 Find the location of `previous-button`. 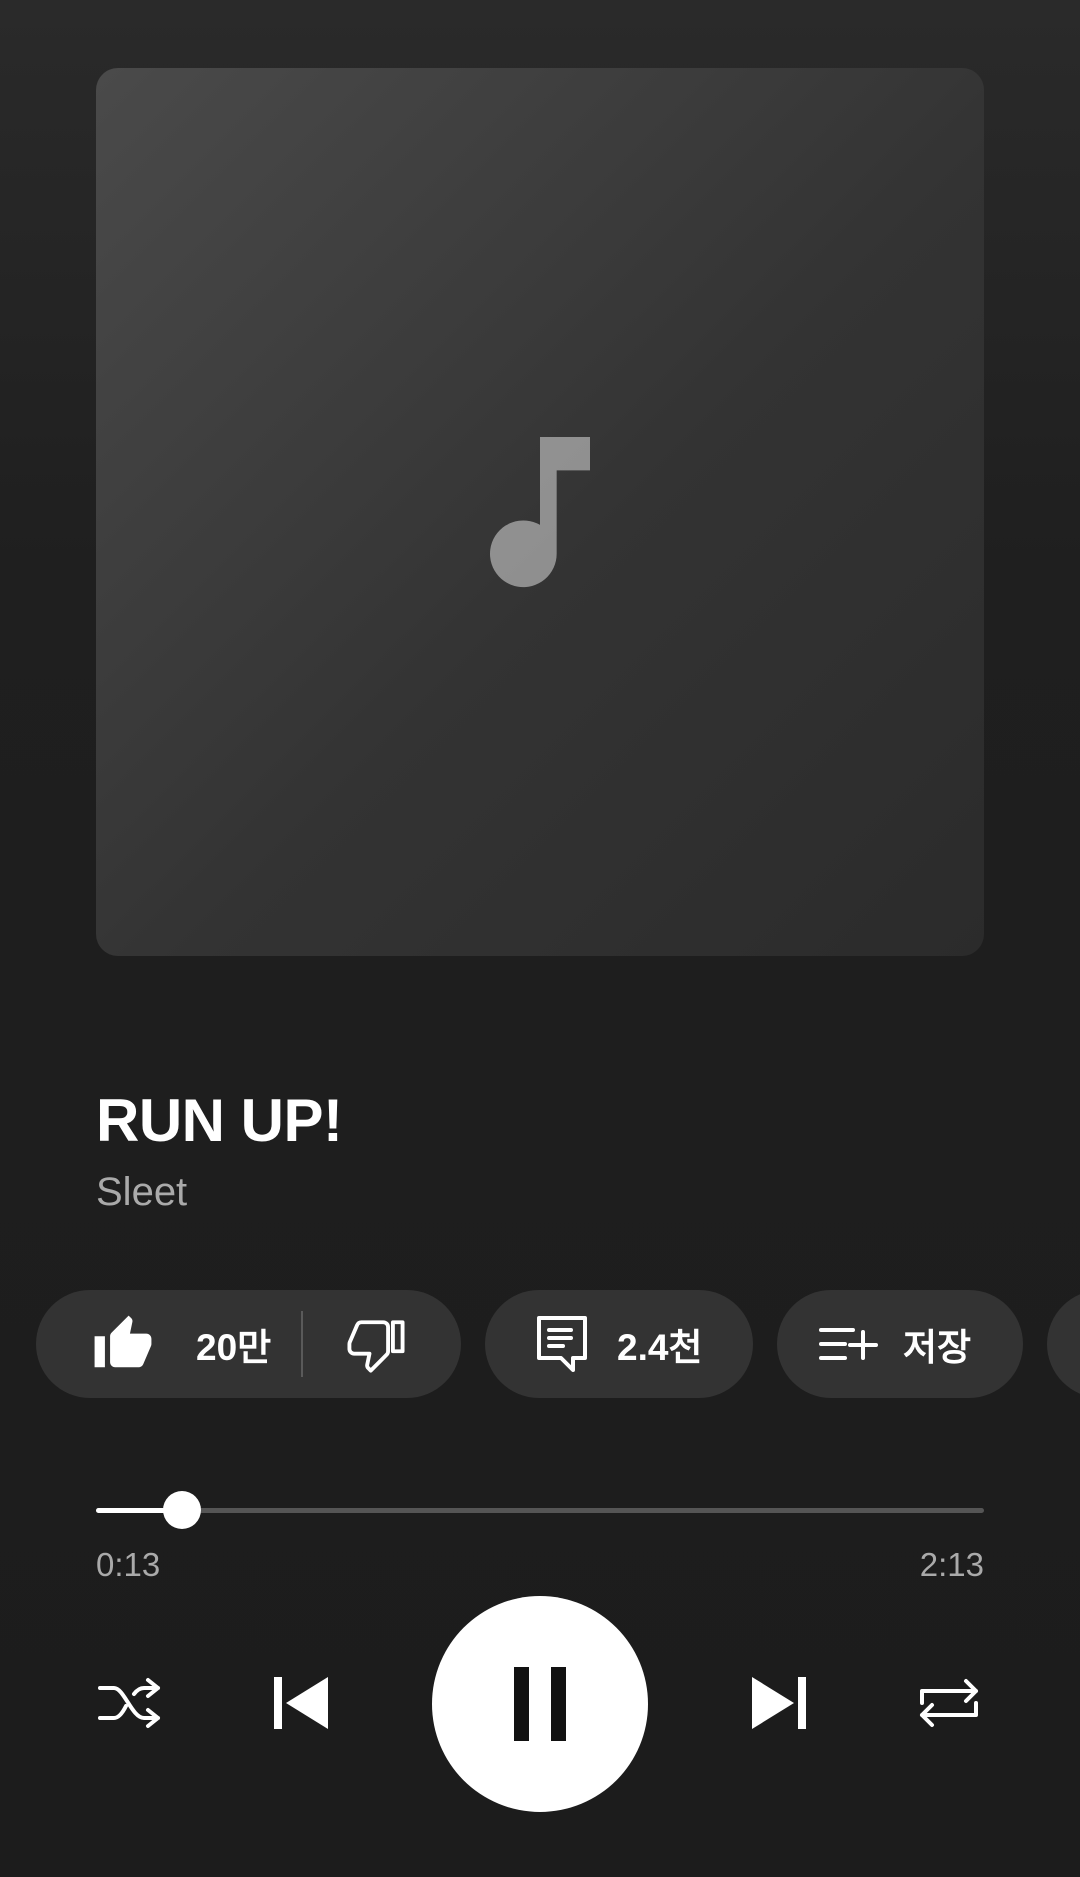

previous-button is located at coordinates (301, 1703).